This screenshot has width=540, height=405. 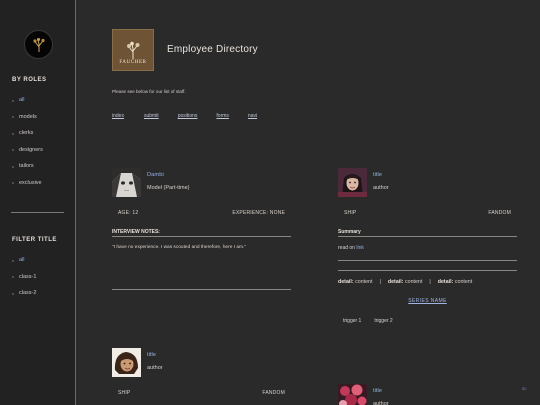 What do you see at coordinates (24, 298) in the screenshot?
I see `filter-item-class-2: class-2` at bounding box center [24, 298].